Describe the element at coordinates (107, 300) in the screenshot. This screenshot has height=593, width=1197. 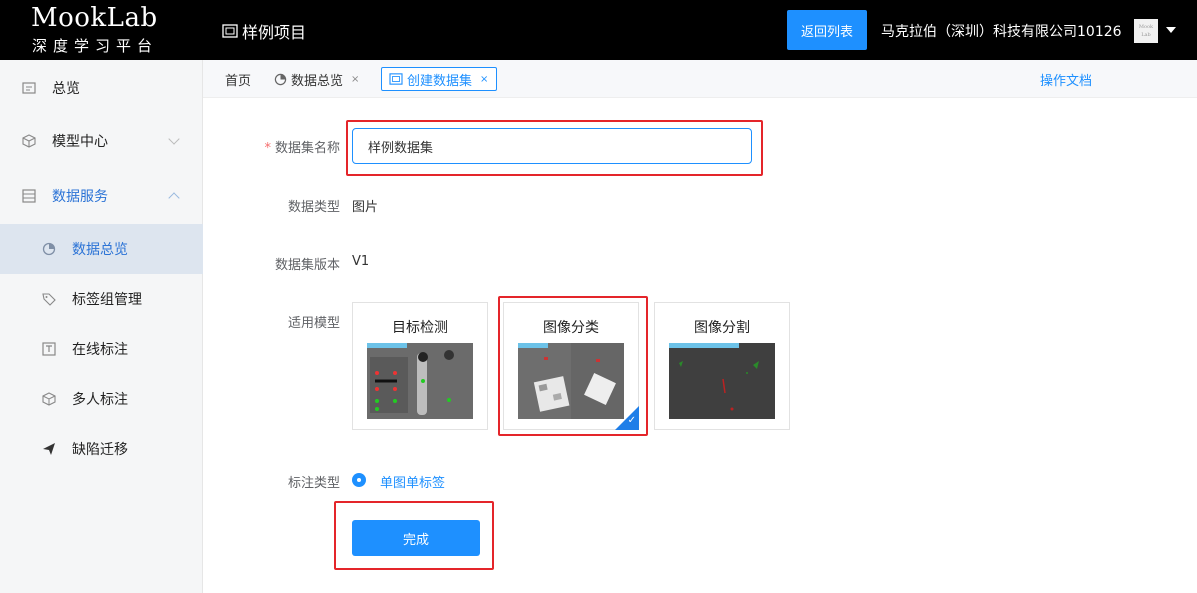
I see `sidebar-item-label: 标签组管理` at that location.